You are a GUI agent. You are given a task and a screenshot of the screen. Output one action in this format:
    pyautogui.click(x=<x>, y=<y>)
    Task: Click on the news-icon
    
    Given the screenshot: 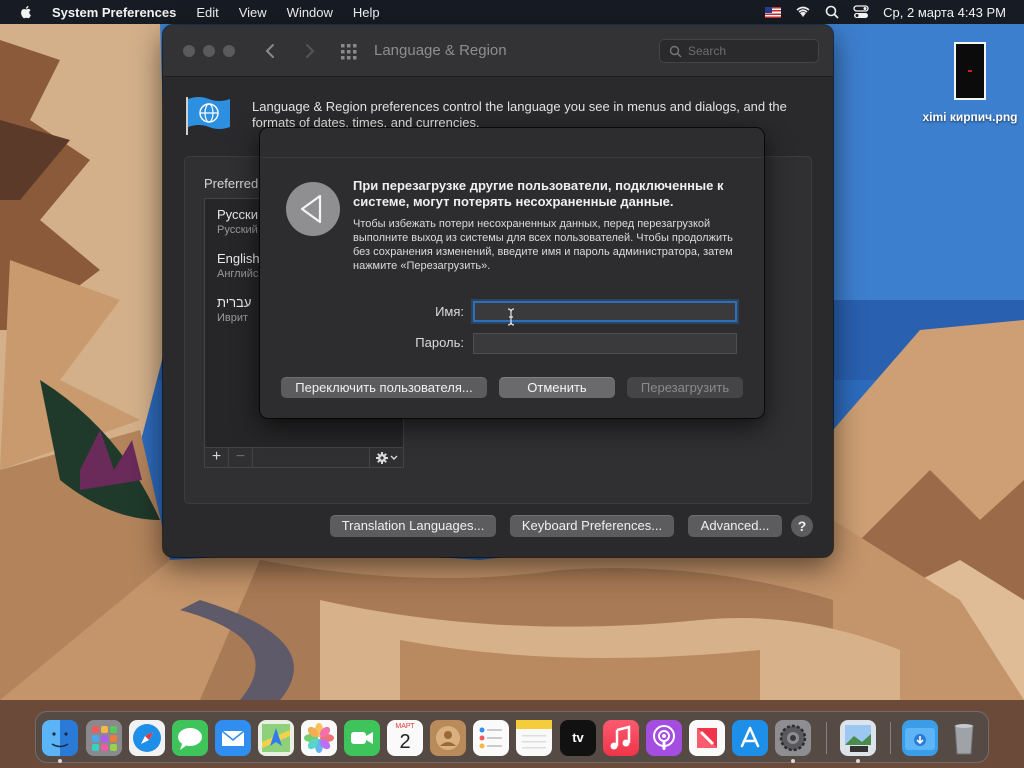 What is the action you would take?
    pyautogui.click(x=707, y=738)
    